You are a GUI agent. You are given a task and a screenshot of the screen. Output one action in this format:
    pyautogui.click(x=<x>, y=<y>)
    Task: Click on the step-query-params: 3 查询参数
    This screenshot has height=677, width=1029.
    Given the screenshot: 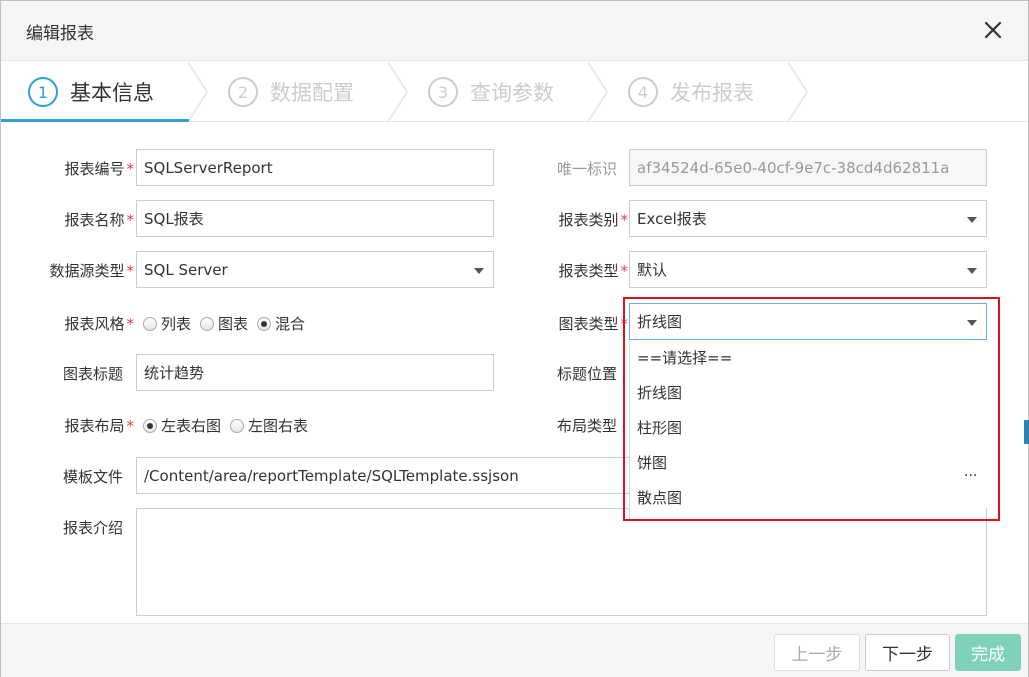 What is the action you would take?
    pyautogui.click(x=491, y=92)
    